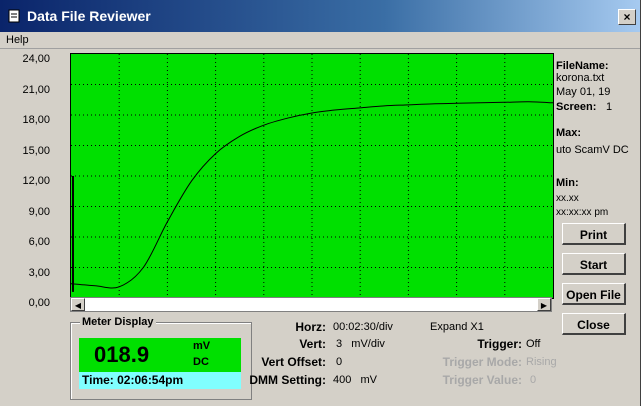  Describe the element at coordinates (457, 327) in the screenshot. I see `expand-value: Expand X1` at that location.